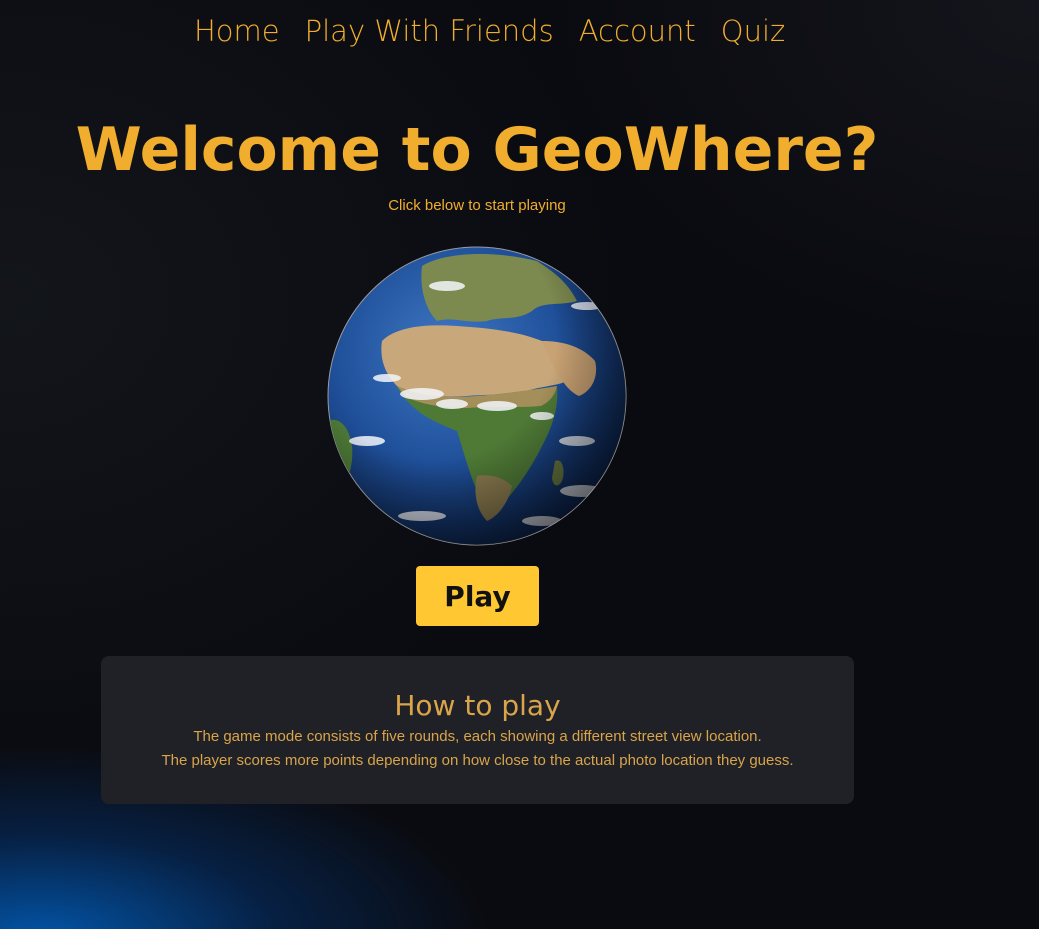 Image resolution: width=1039 pixels, height=929 pixels. What do you see at coordinates (477, 205) in the screenshot?
I see `page-subtitle: Click below to start playing` at bounding box center [477, 205].